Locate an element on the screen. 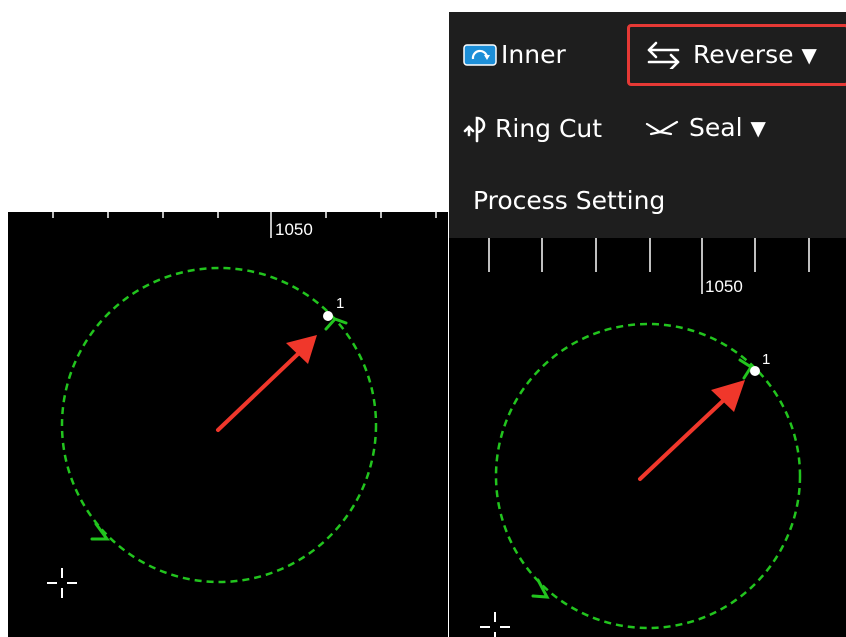 This screenshot has height=637, width=846. process-setting-label: Process Setting is located at coordinates (569, 200).